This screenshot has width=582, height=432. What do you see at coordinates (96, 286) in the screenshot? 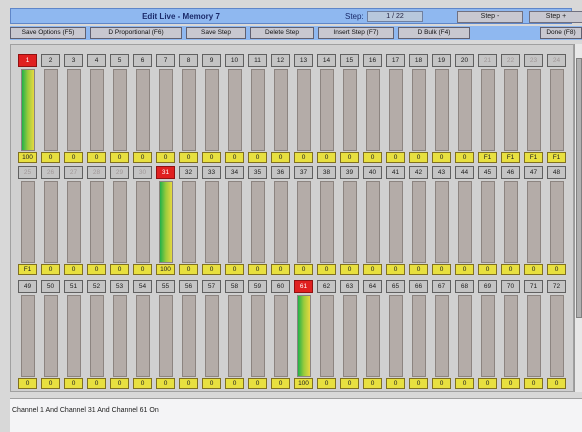
I see `channel-number: 52` at bounding box center [96, 286].